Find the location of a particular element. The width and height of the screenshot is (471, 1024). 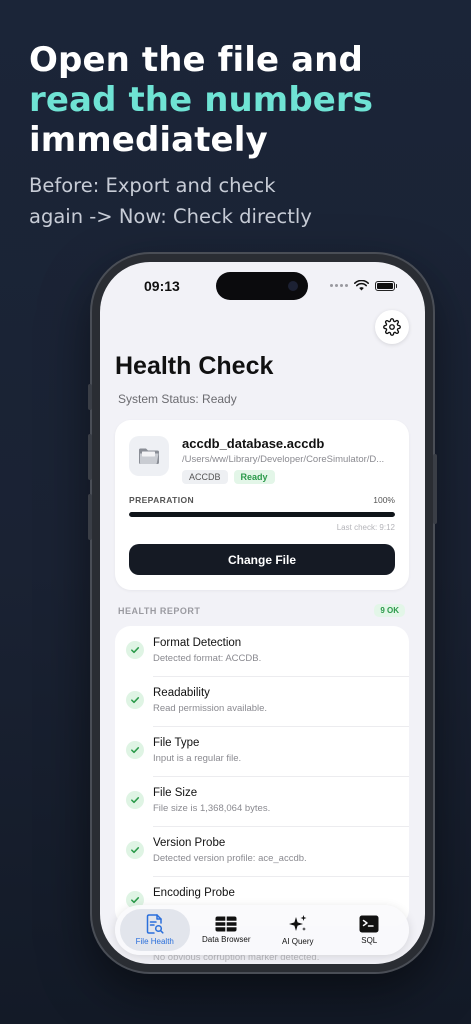

row-title: File Size is located at coordinates (175, 793).